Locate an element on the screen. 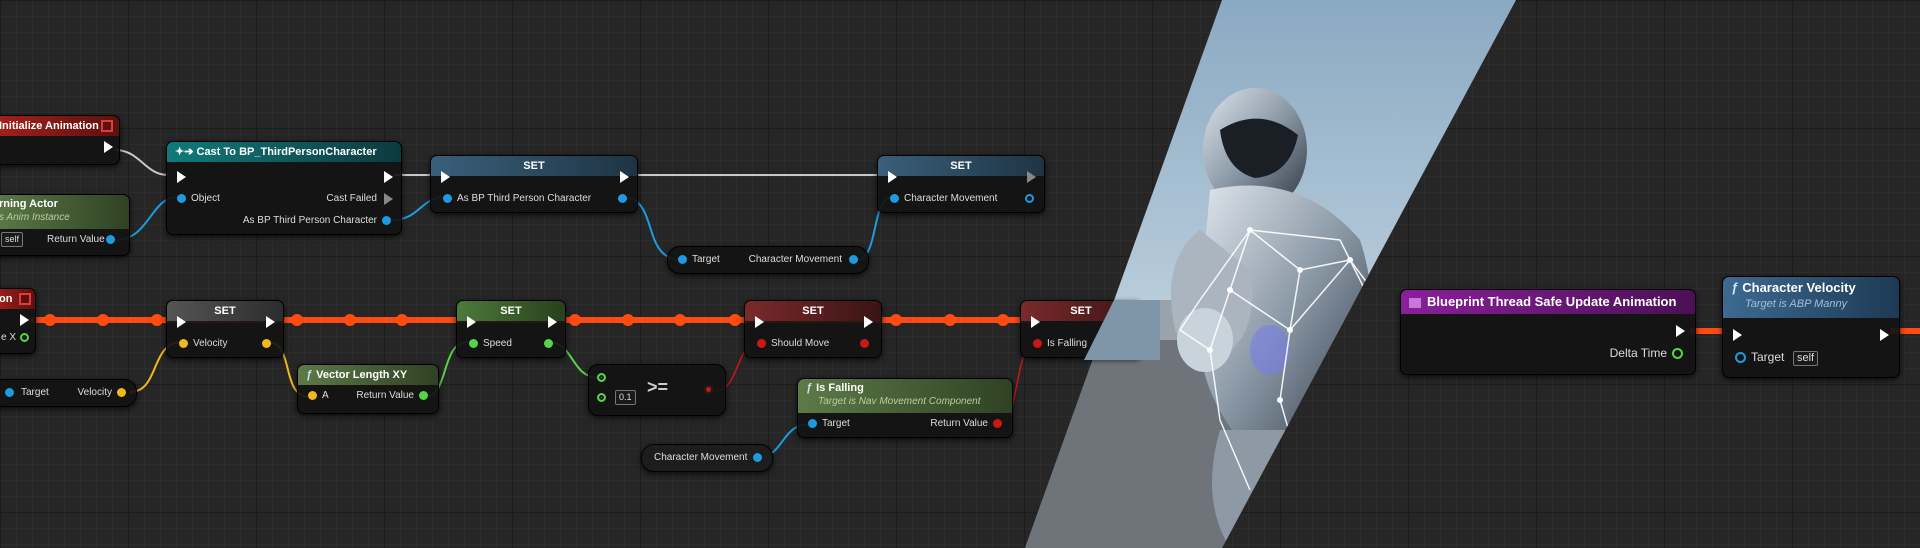 Image resolution: width=1920 pixels, height=548 pixels. node-title: Cast To BP_ThirdPersonCharacter is located at coordinates (286, 152).